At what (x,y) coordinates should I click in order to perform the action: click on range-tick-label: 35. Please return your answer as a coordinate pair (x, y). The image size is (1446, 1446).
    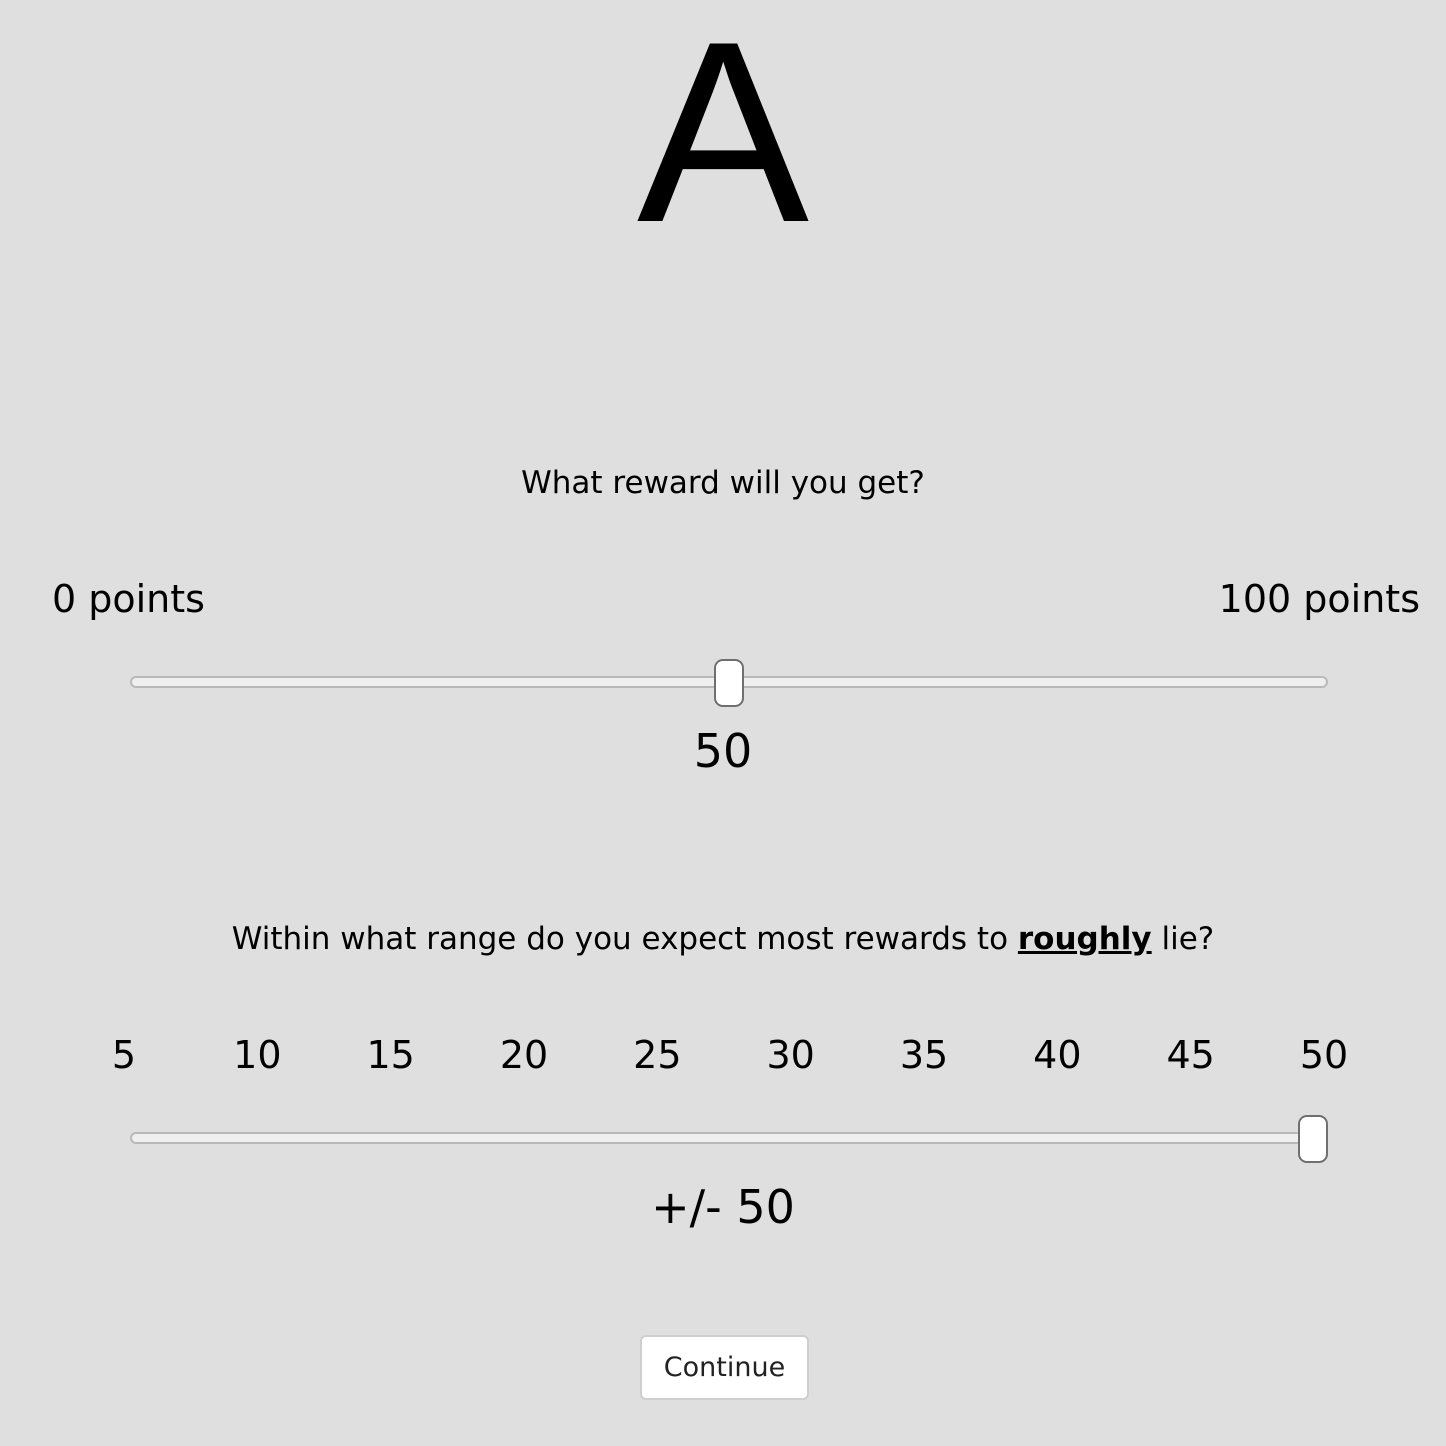
    Looking at the image, I should click on (924, 1055).